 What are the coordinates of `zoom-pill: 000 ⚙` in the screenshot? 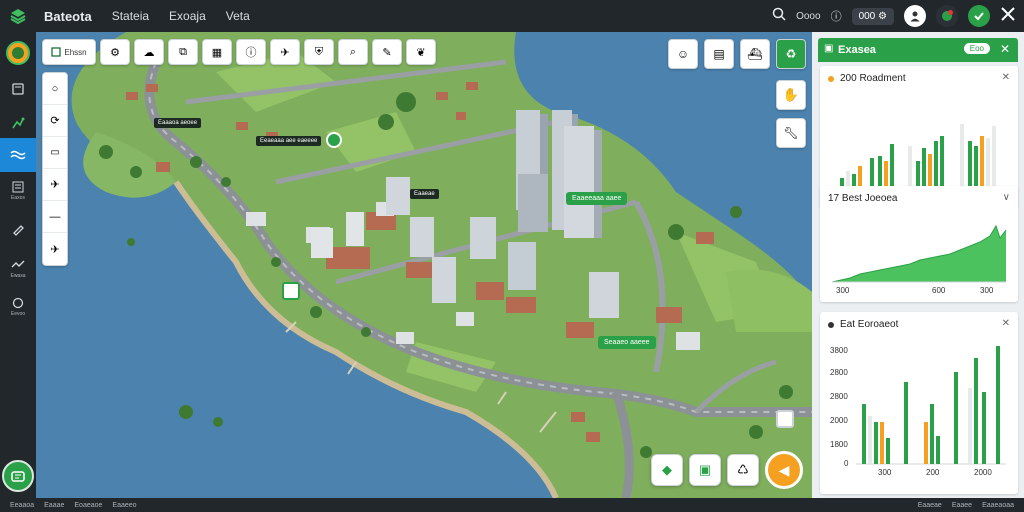 It's located at (872, 16).